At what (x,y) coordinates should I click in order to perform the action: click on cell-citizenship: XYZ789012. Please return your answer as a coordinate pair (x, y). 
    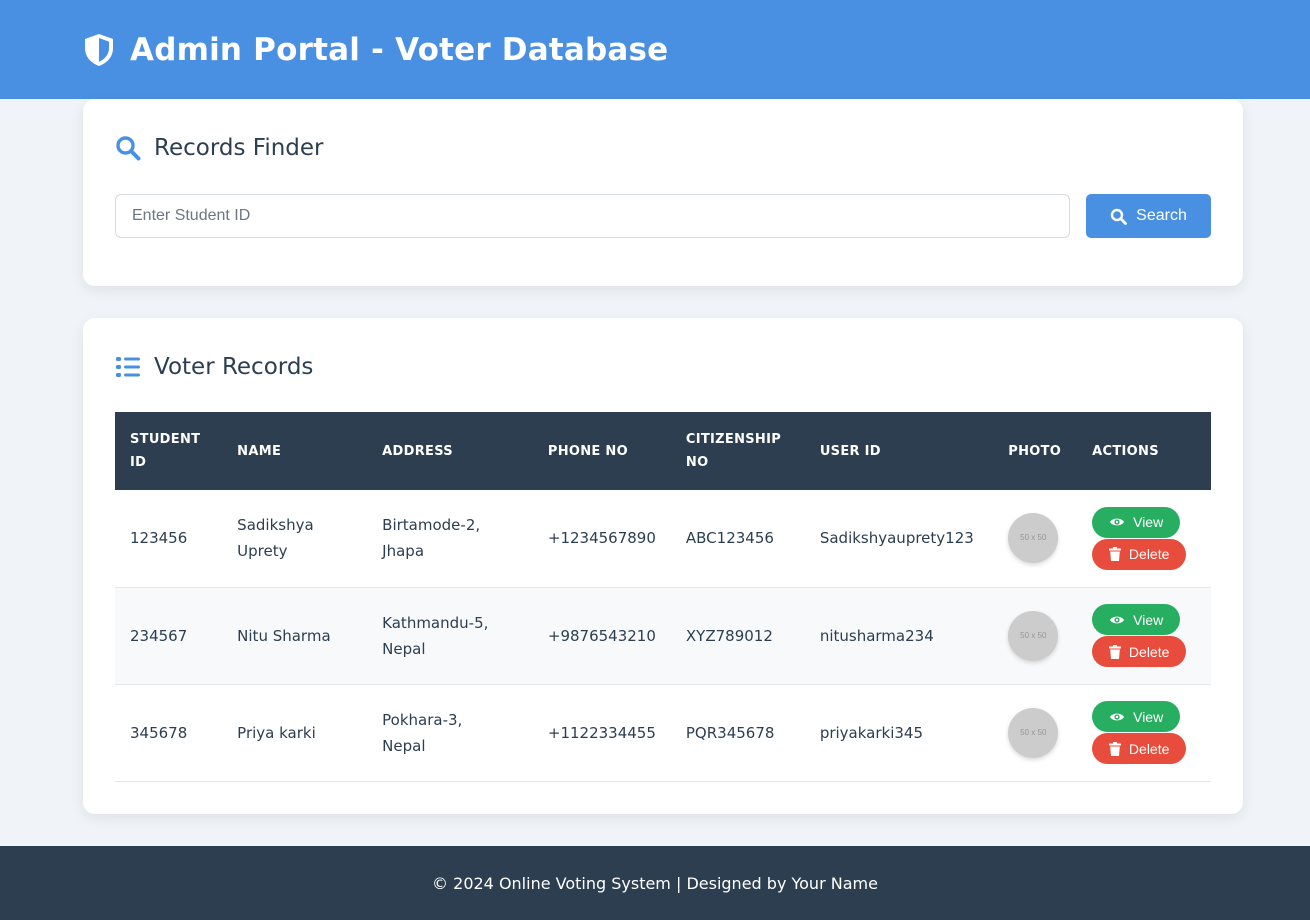
    Looking at the image, I should click on (729, 635).